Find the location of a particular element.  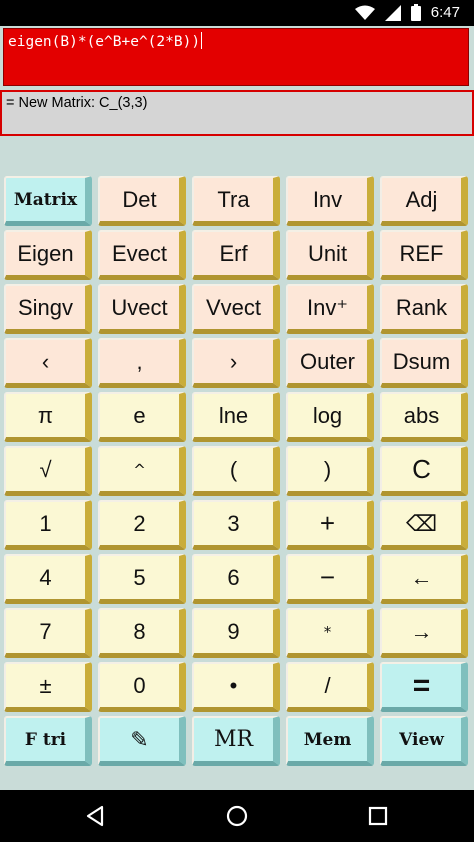

home-circle-icon is located at coordinates (237, 816).